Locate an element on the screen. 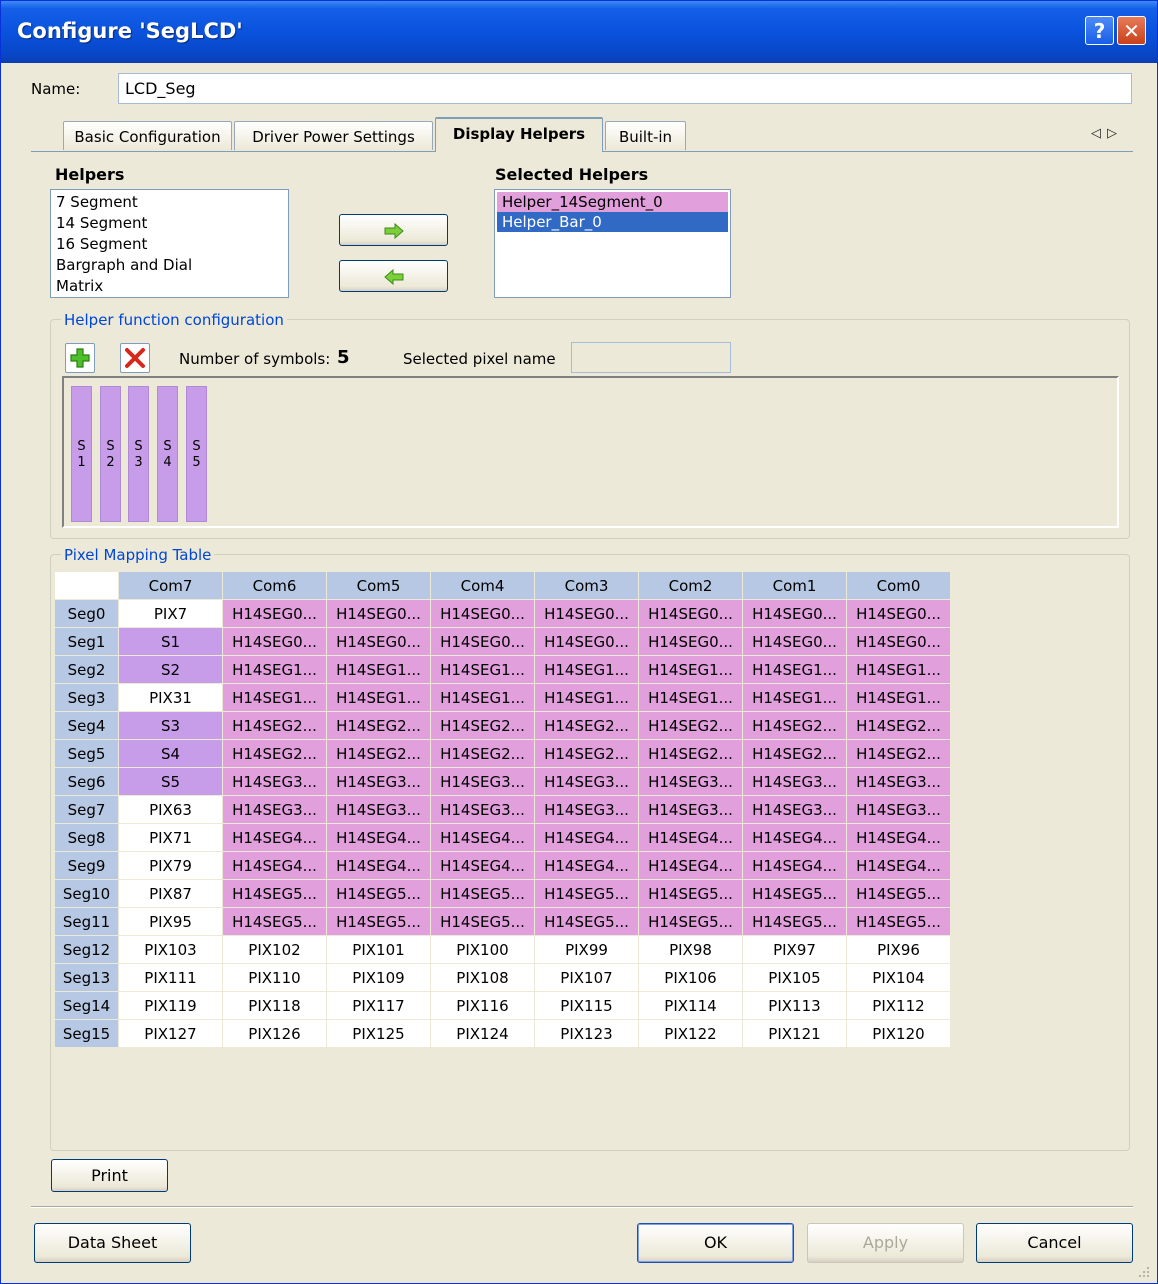  symbol-s5: S5 is located at coordinates (196, 454).